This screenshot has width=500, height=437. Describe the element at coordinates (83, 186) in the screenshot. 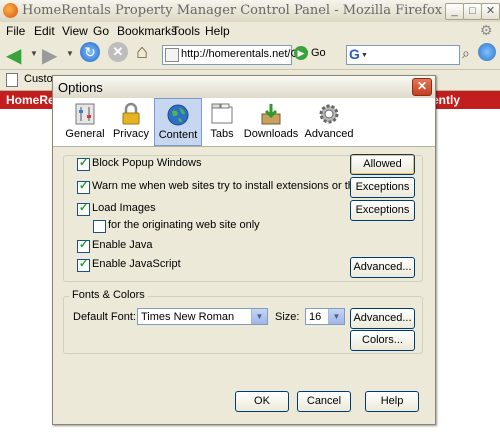

I see `warn-extensions-checkbox` at that location.